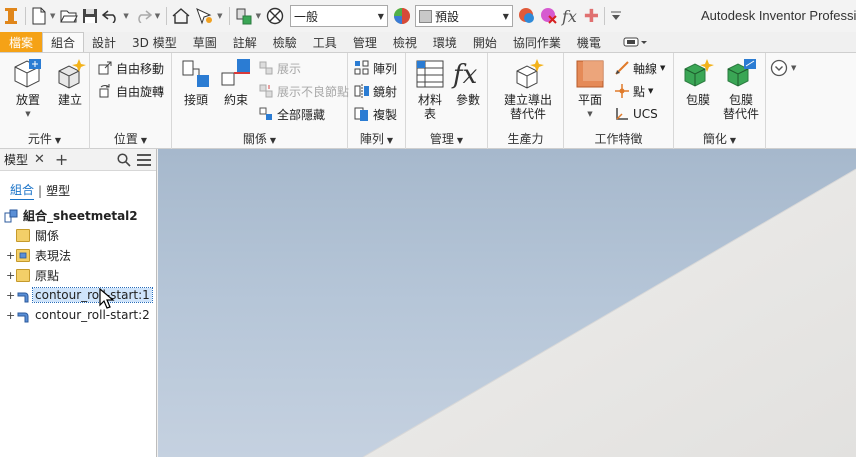 The height and width of the screenshot is (457, 856). Describe the element at coordinates (485, 42) in the screenshot. I see `tab-get-started: 開始` at that location.